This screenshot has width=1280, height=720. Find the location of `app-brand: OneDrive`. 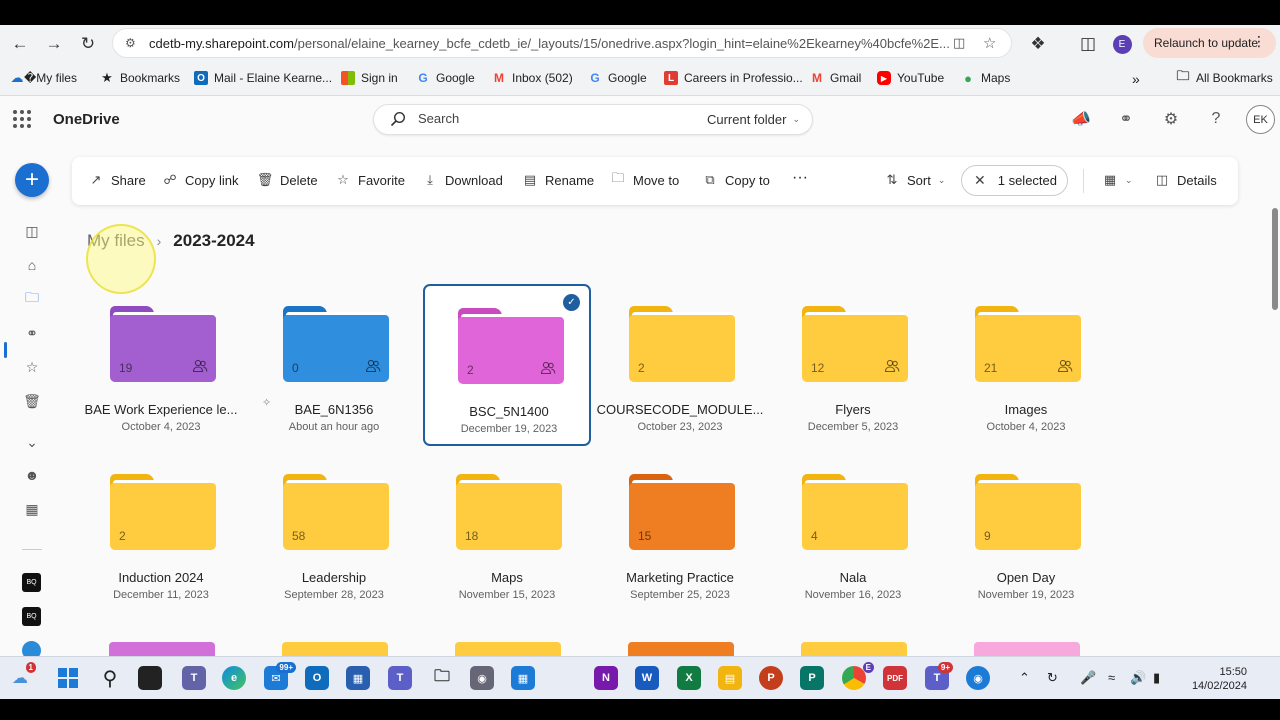

app-brand: OneDrive is located at coordinates (86, 119).